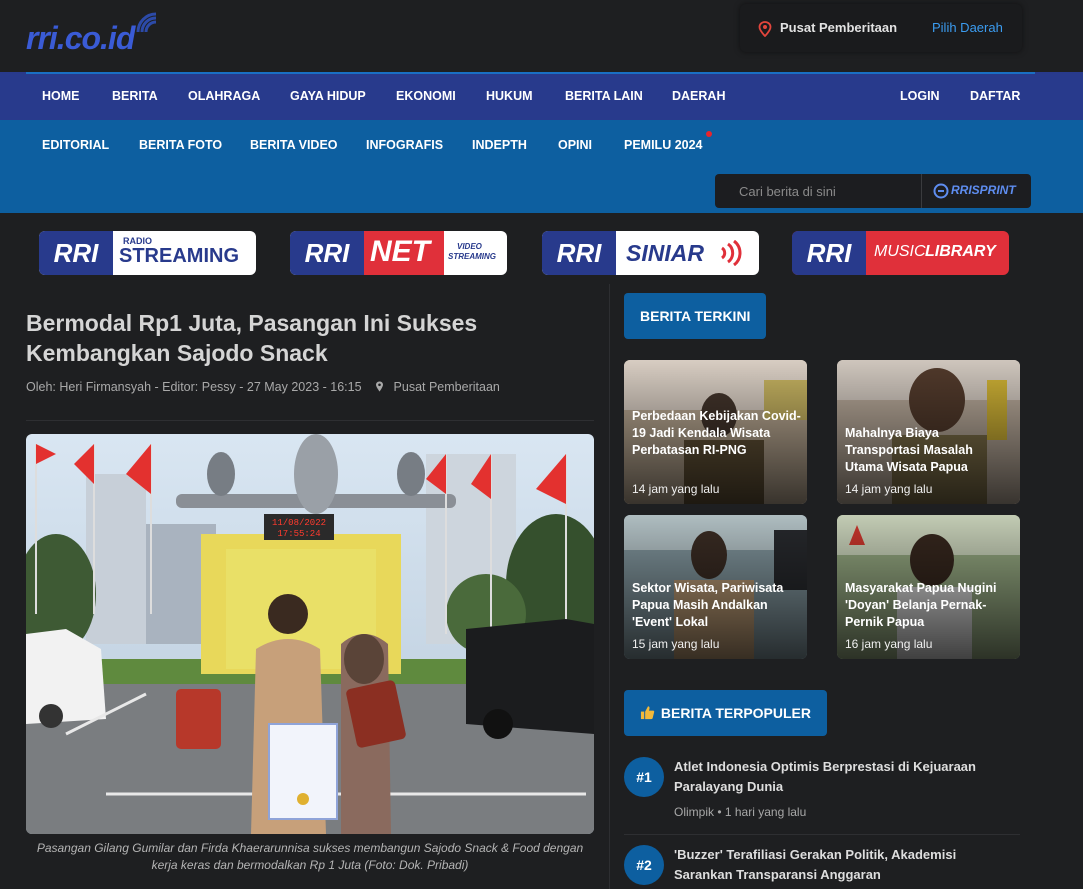  I want to click on banner-rri-net: RRI NET VIDEO STREAMING, so click(398, 253).